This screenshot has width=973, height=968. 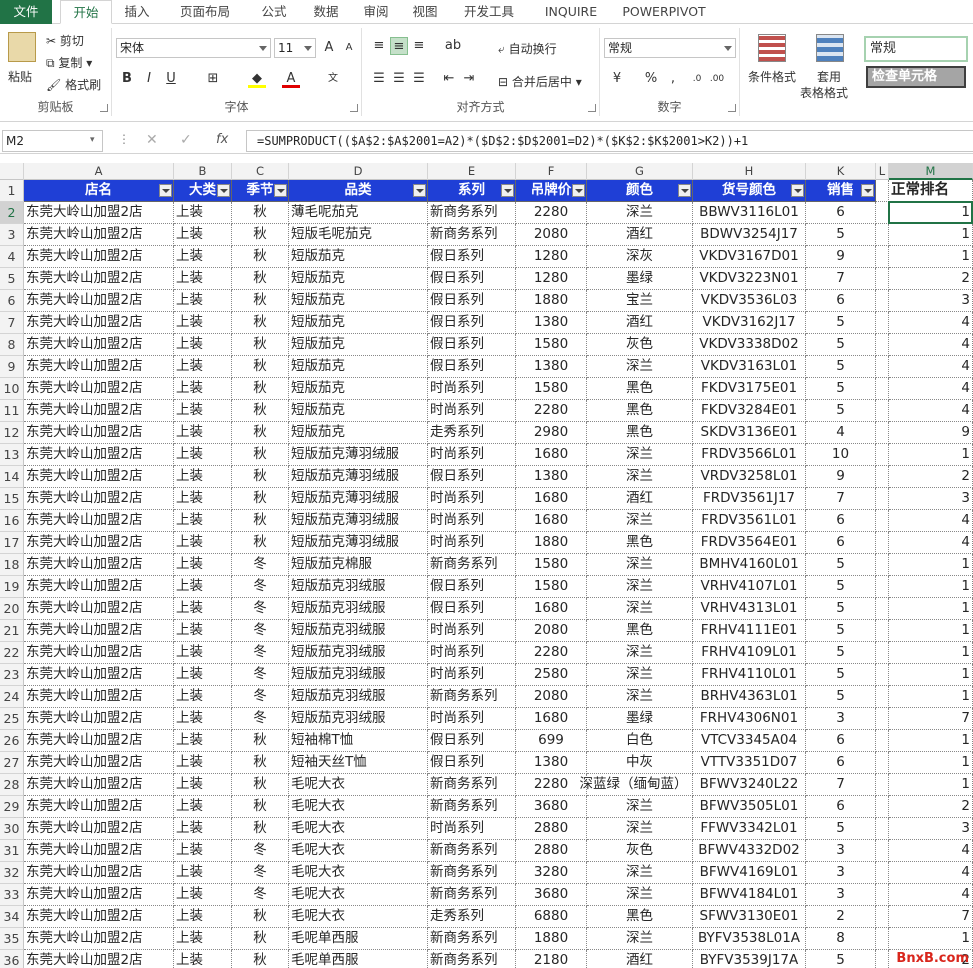 I want to click on header-cell: 大类, so click(x=203, y=191).